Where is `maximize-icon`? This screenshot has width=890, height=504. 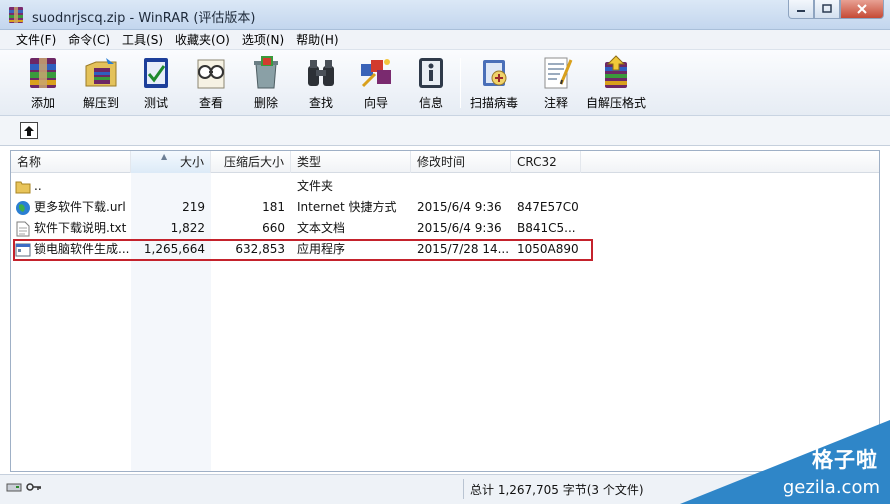 maximize-icon is located at coordinates (827, 8).